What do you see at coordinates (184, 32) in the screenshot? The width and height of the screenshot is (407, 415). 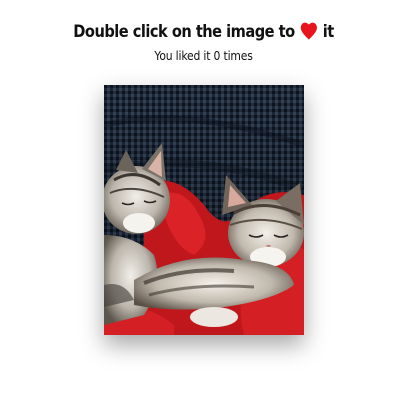 I see `title-prefix: Double click on the image to` at bounding box center [184, 32].